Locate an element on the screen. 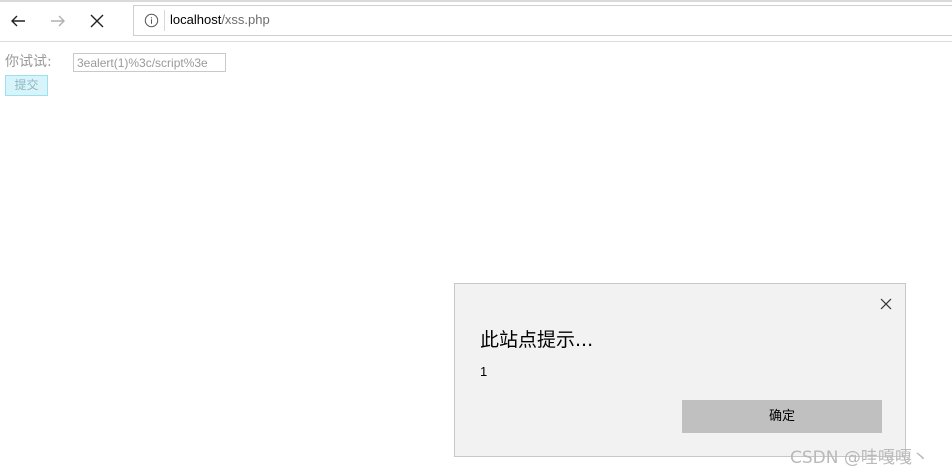 The width and height of the screenshot is (952, 476). tab-strip-edge is located at coordinates (476, 1).